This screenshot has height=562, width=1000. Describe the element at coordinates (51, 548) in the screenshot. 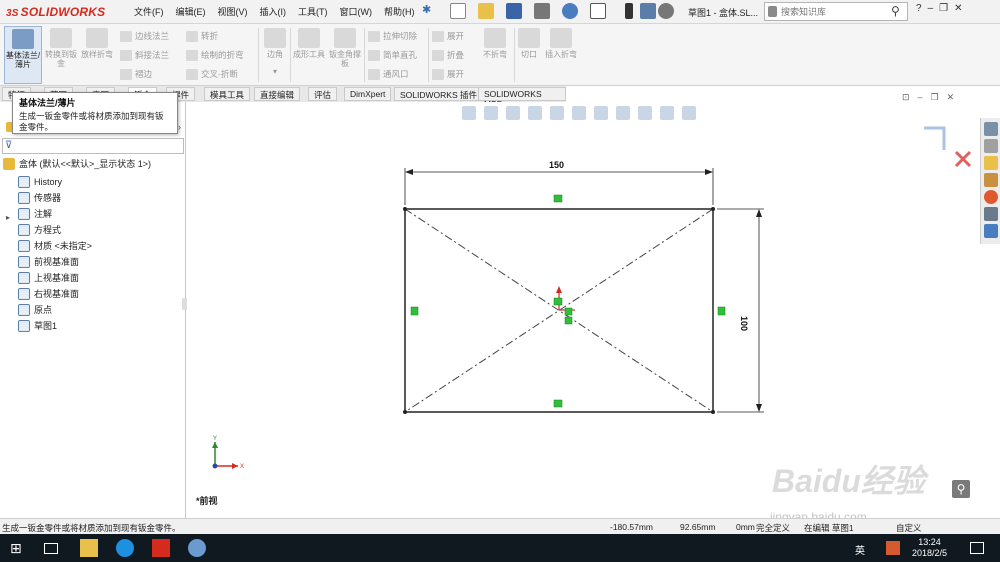

I see `task-view-icon` at that location.